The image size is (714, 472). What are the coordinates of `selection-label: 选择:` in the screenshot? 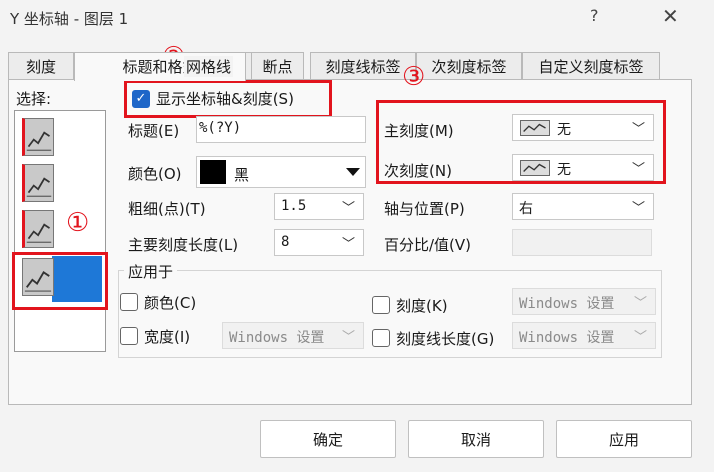 It's located at (34, 99).